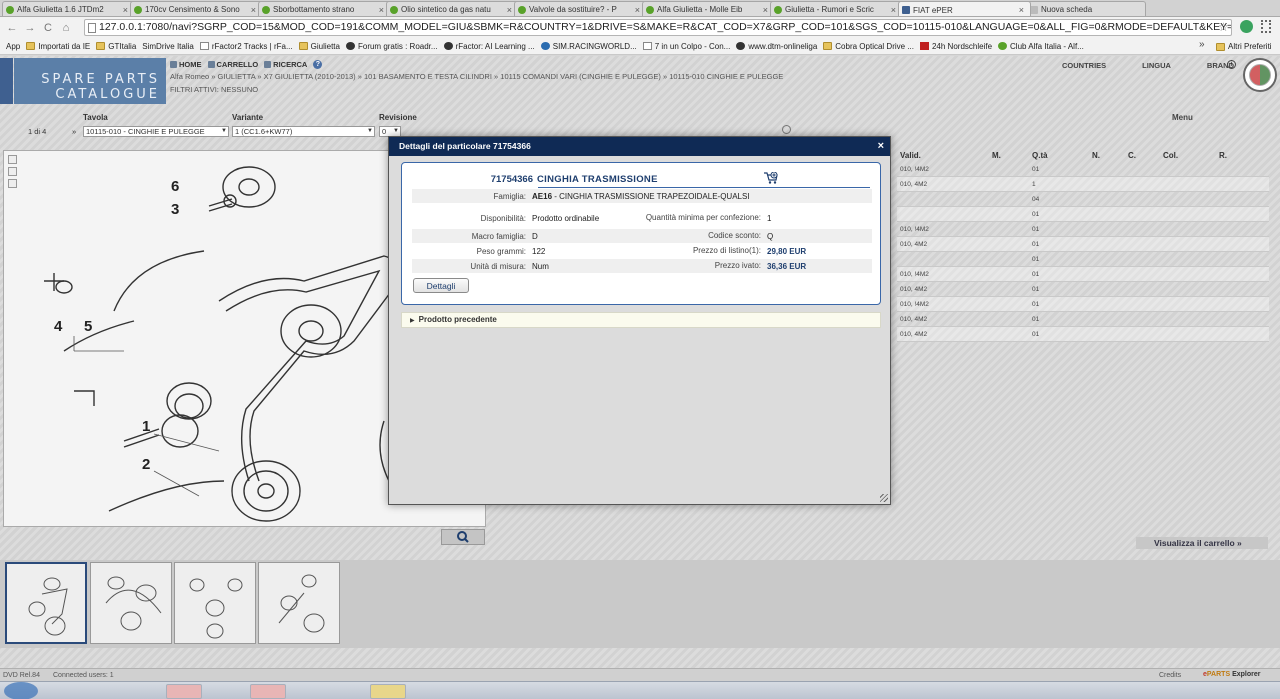  I want to click on bookmark-item: Importati da IE, so click(58, 46).